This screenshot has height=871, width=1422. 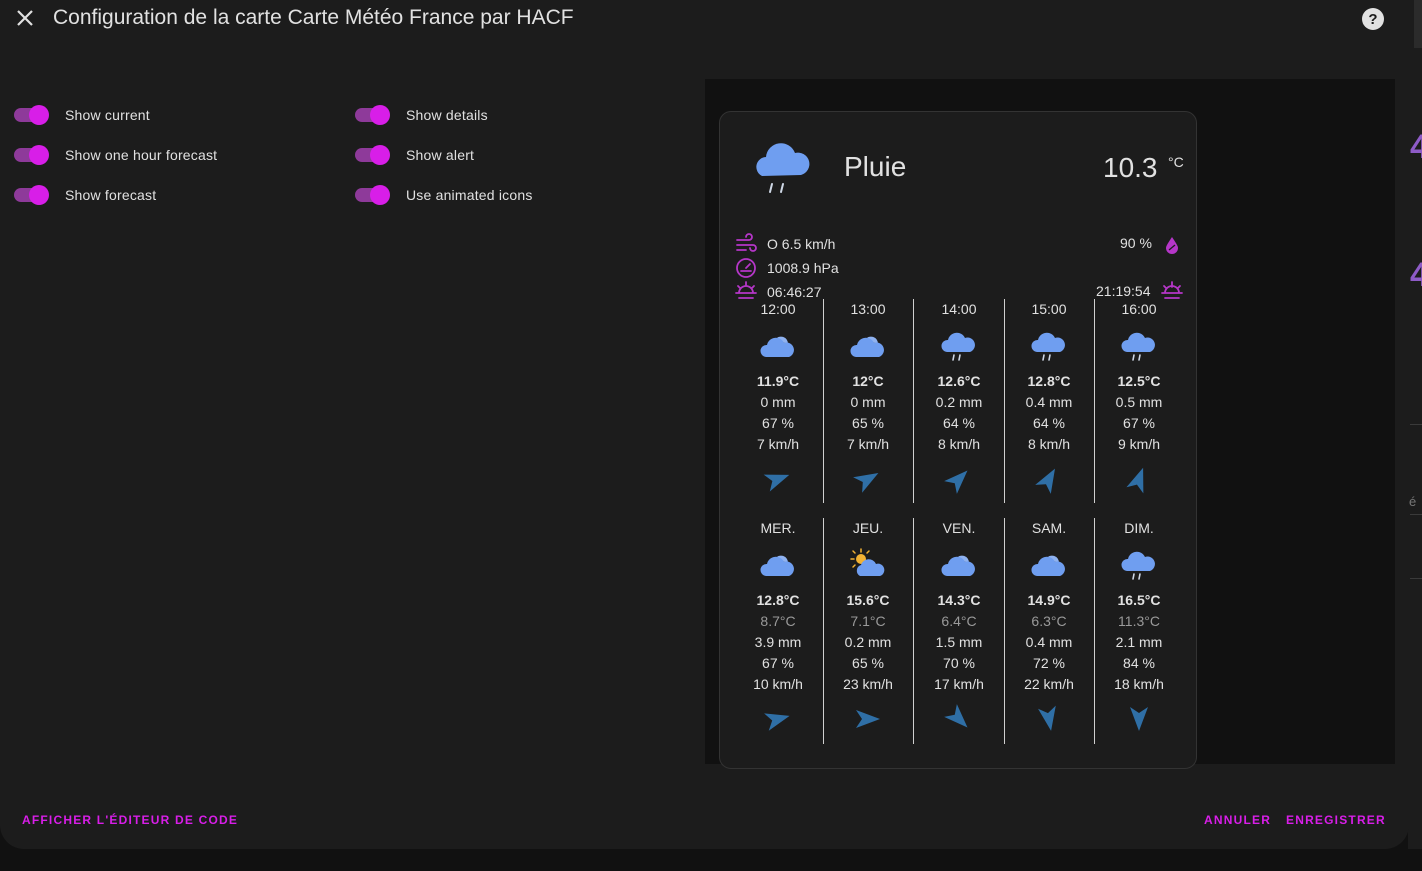 I want to click on background-bottom, so click(x=711, y=860).